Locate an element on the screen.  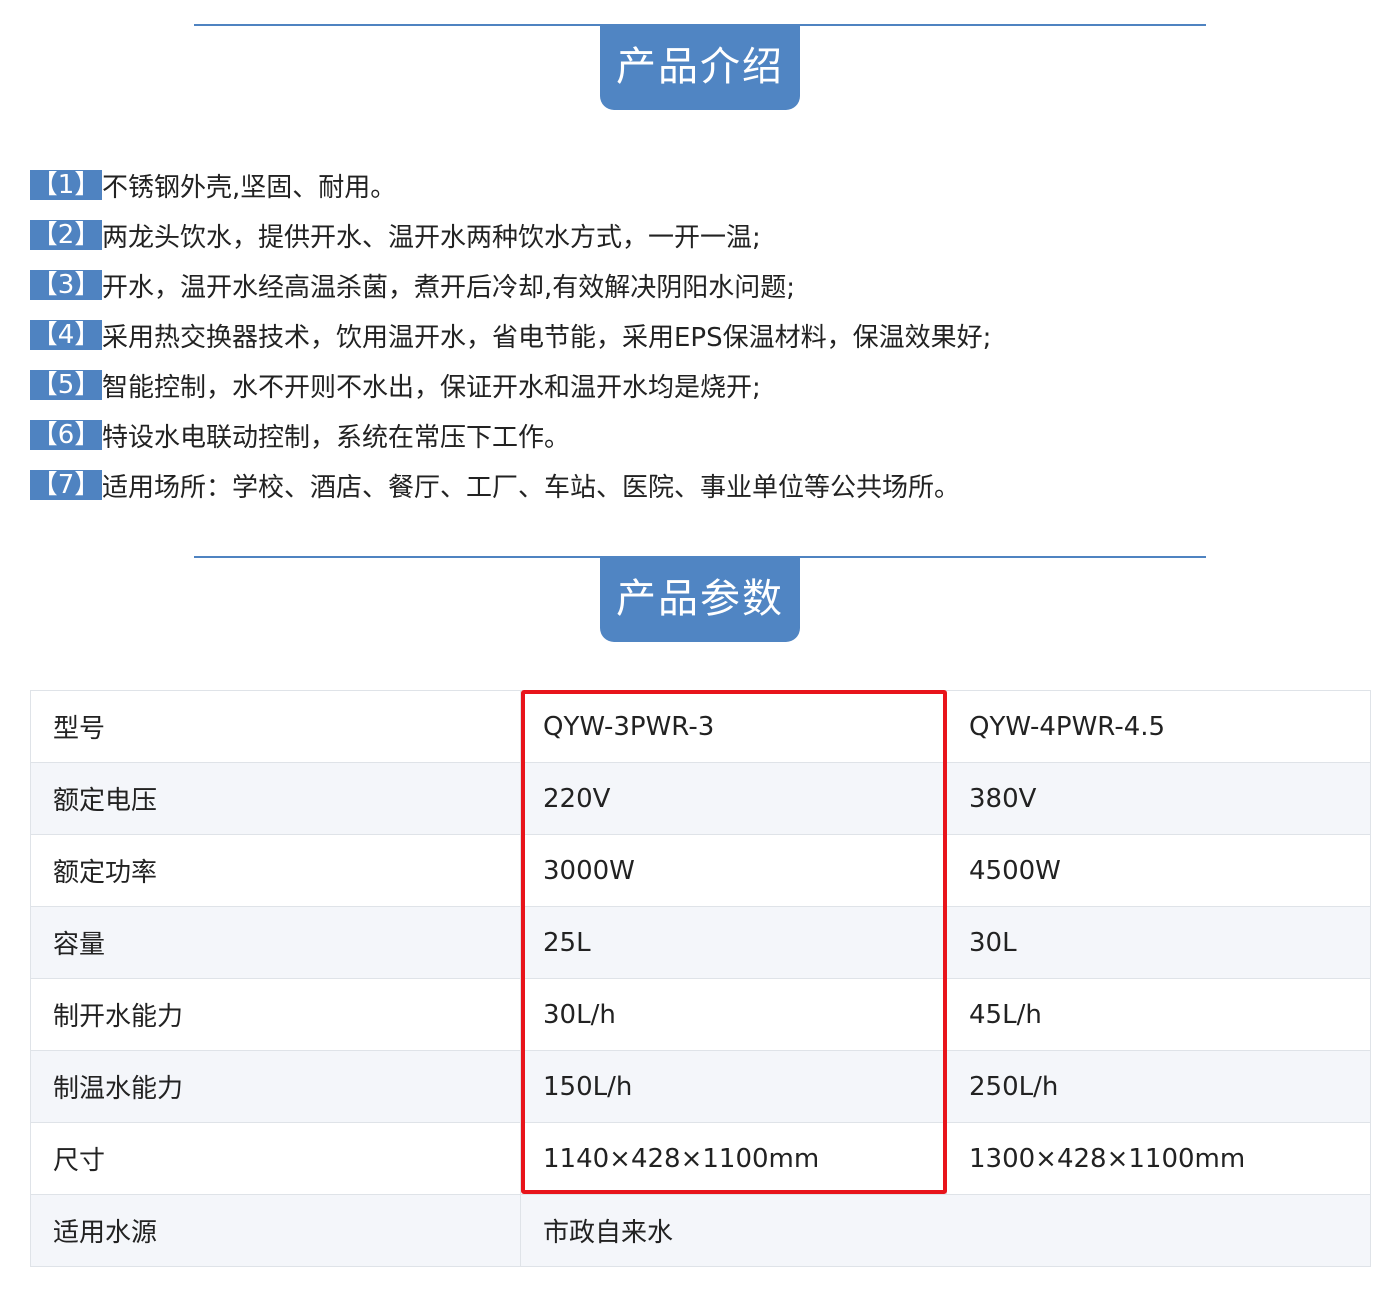
param-value-model-1: 220V is located at coordinates (733, 798).